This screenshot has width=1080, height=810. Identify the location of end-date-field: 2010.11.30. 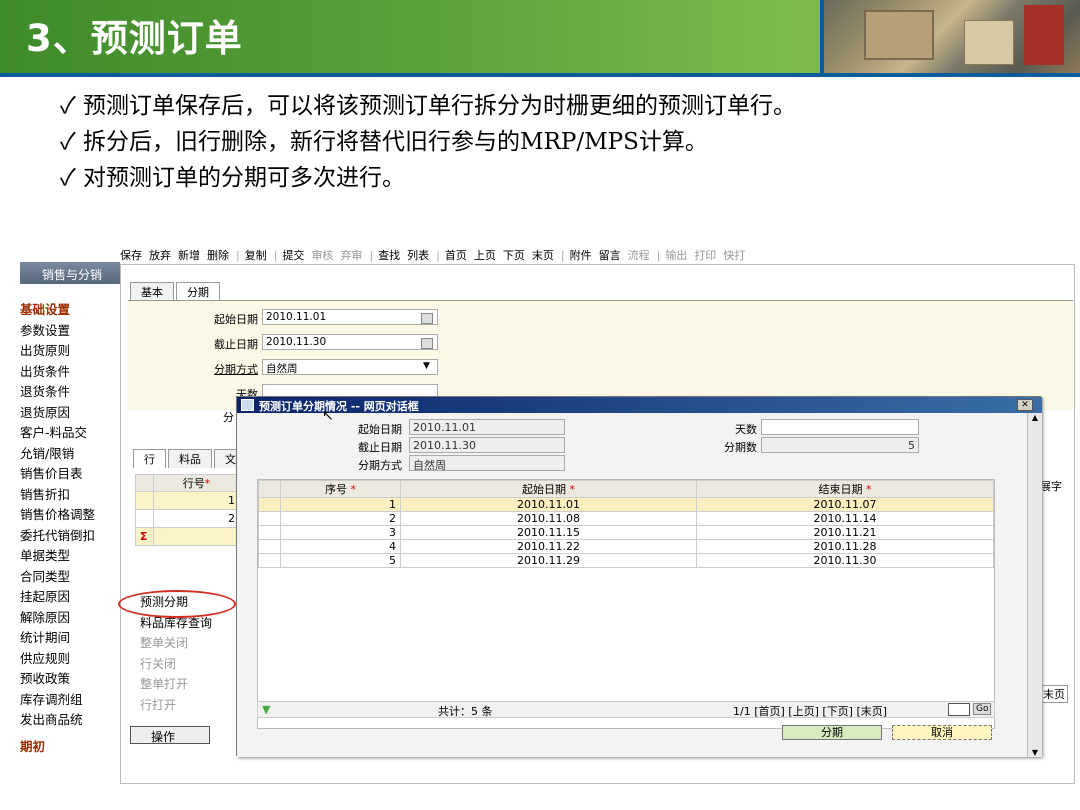
(350, 342).